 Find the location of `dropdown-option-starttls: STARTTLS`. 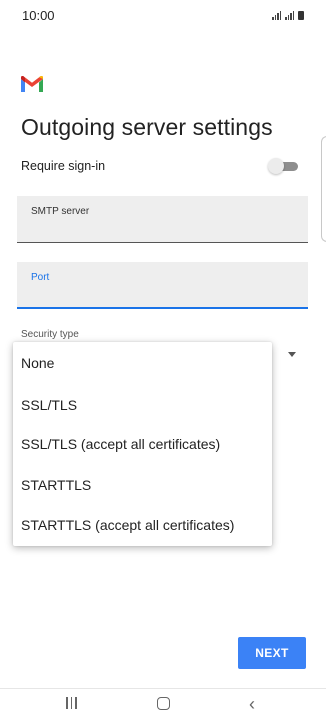

dropdown-option-starttls: STARTTLS is located at coordinates (56, 485).